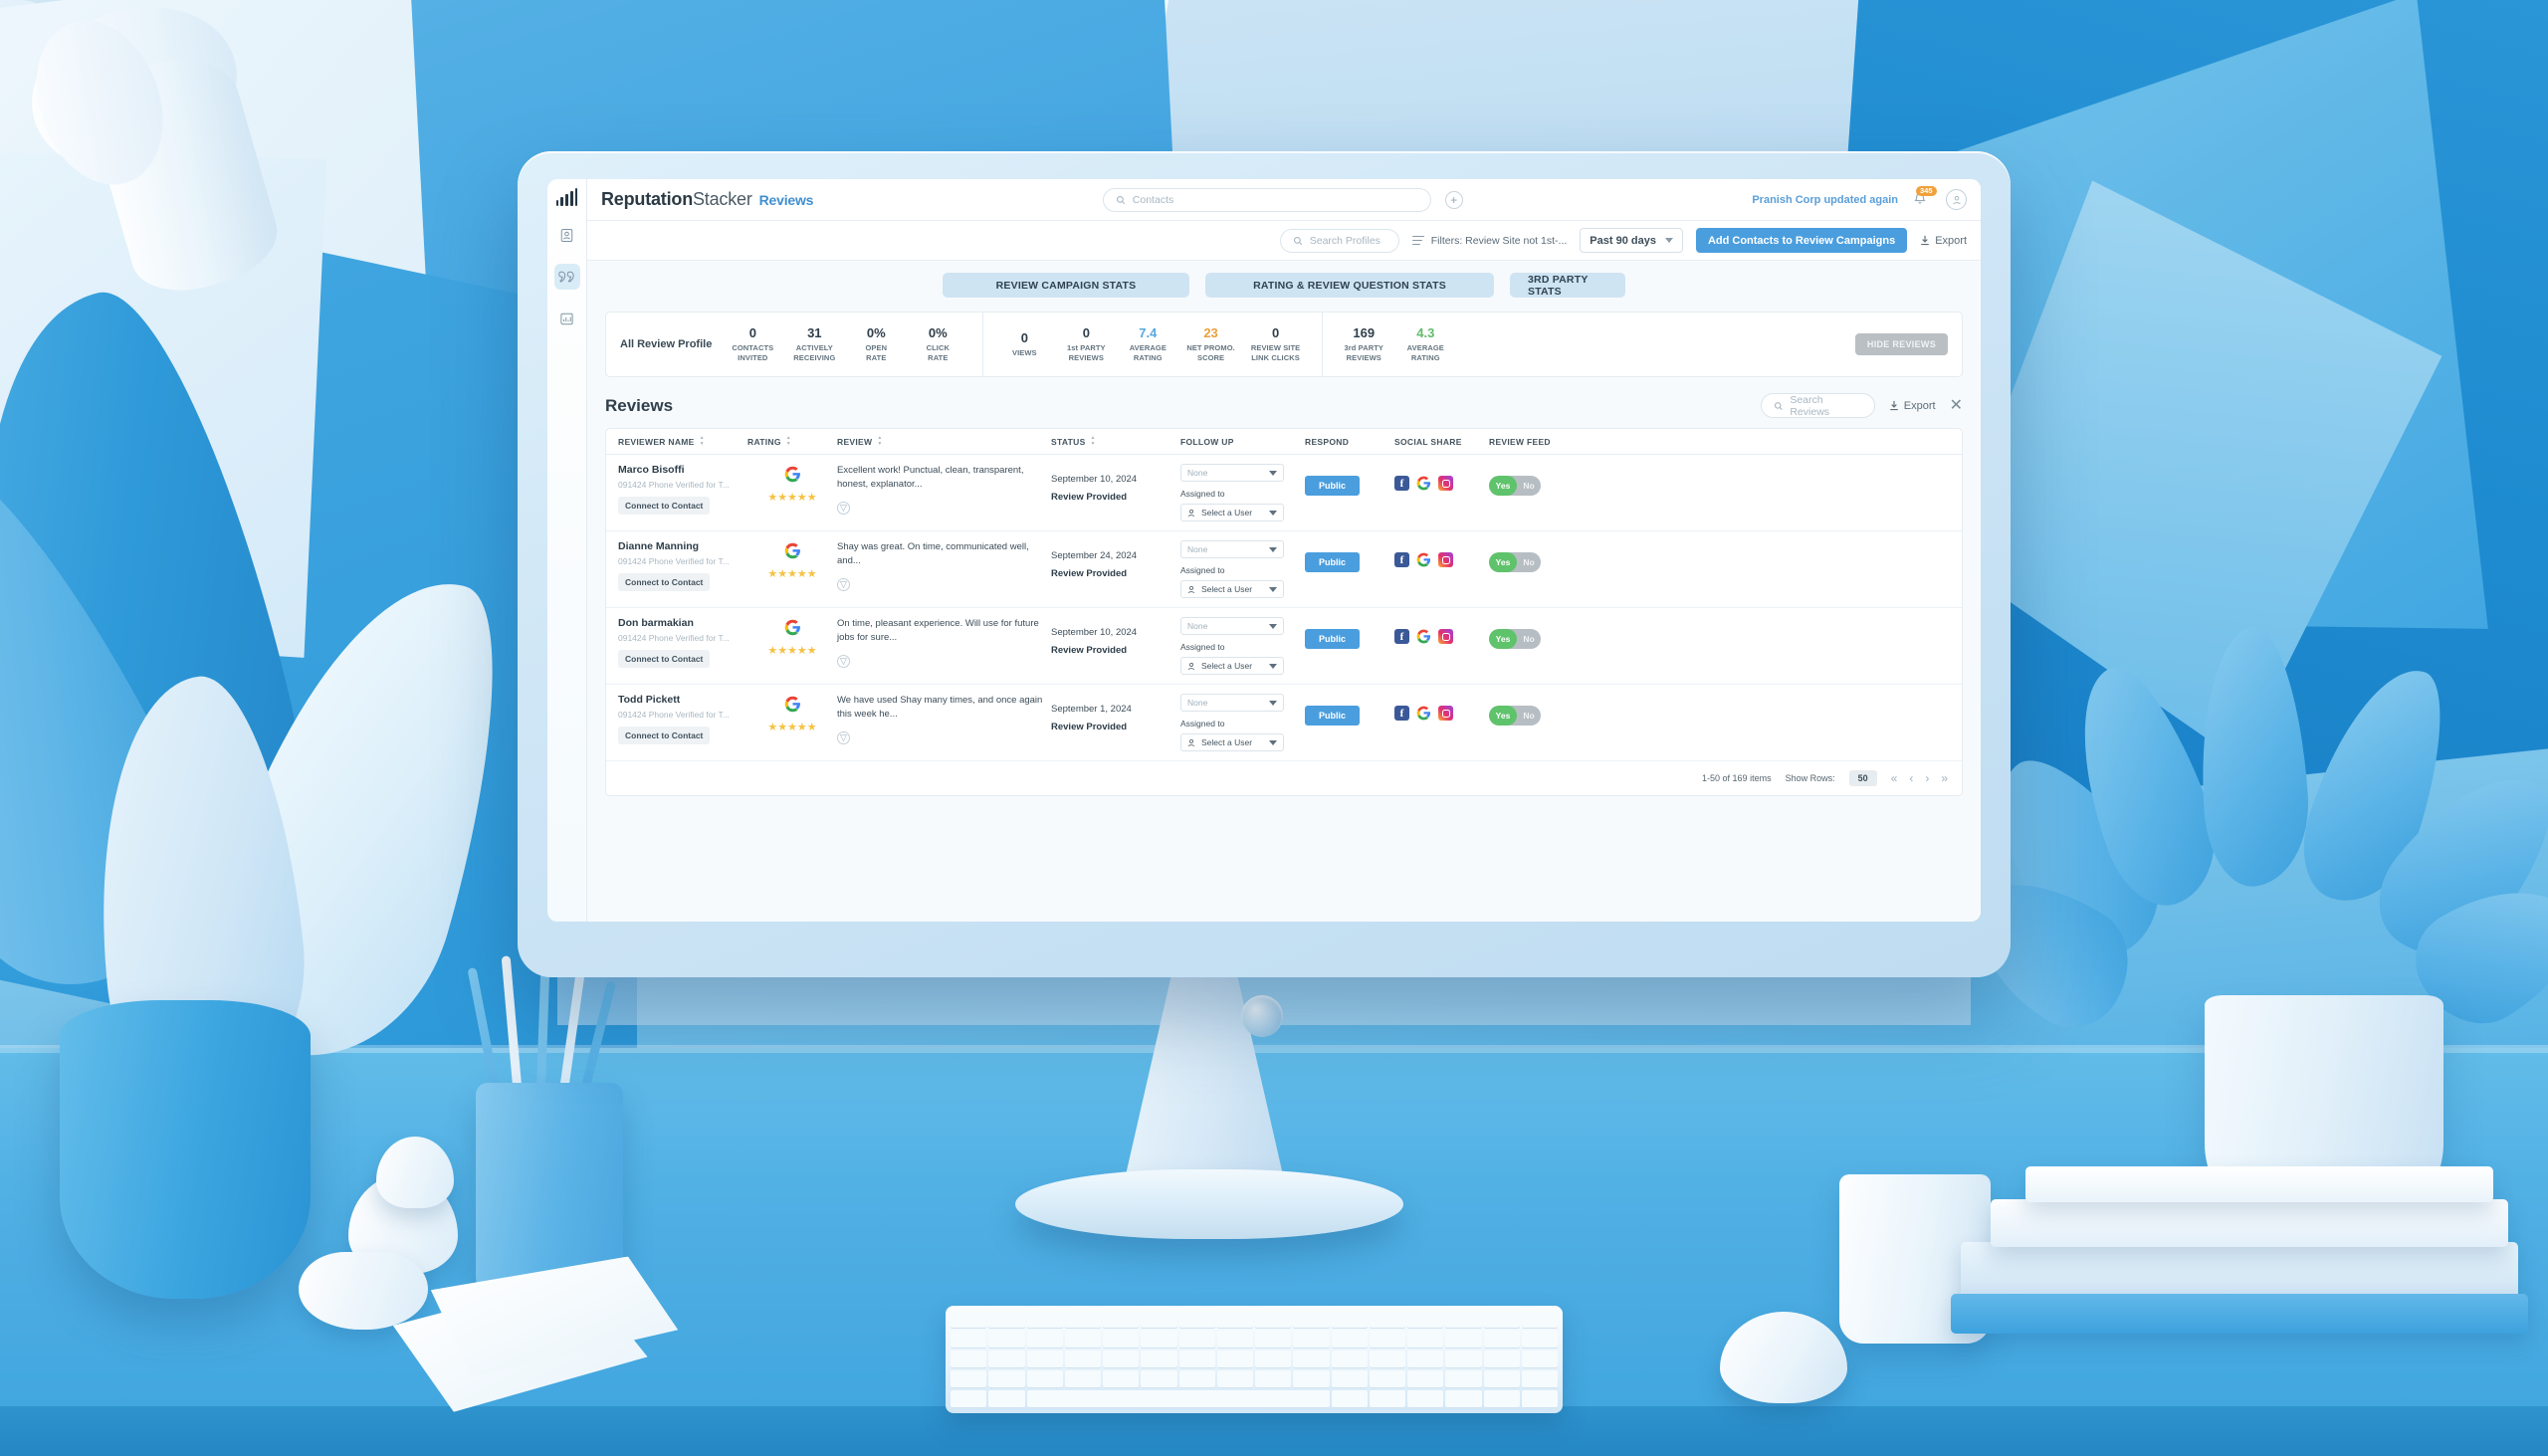  Describe the element at coordinates (1956, 405) in the screenshot. I see `close-icon: ✕` at that location.